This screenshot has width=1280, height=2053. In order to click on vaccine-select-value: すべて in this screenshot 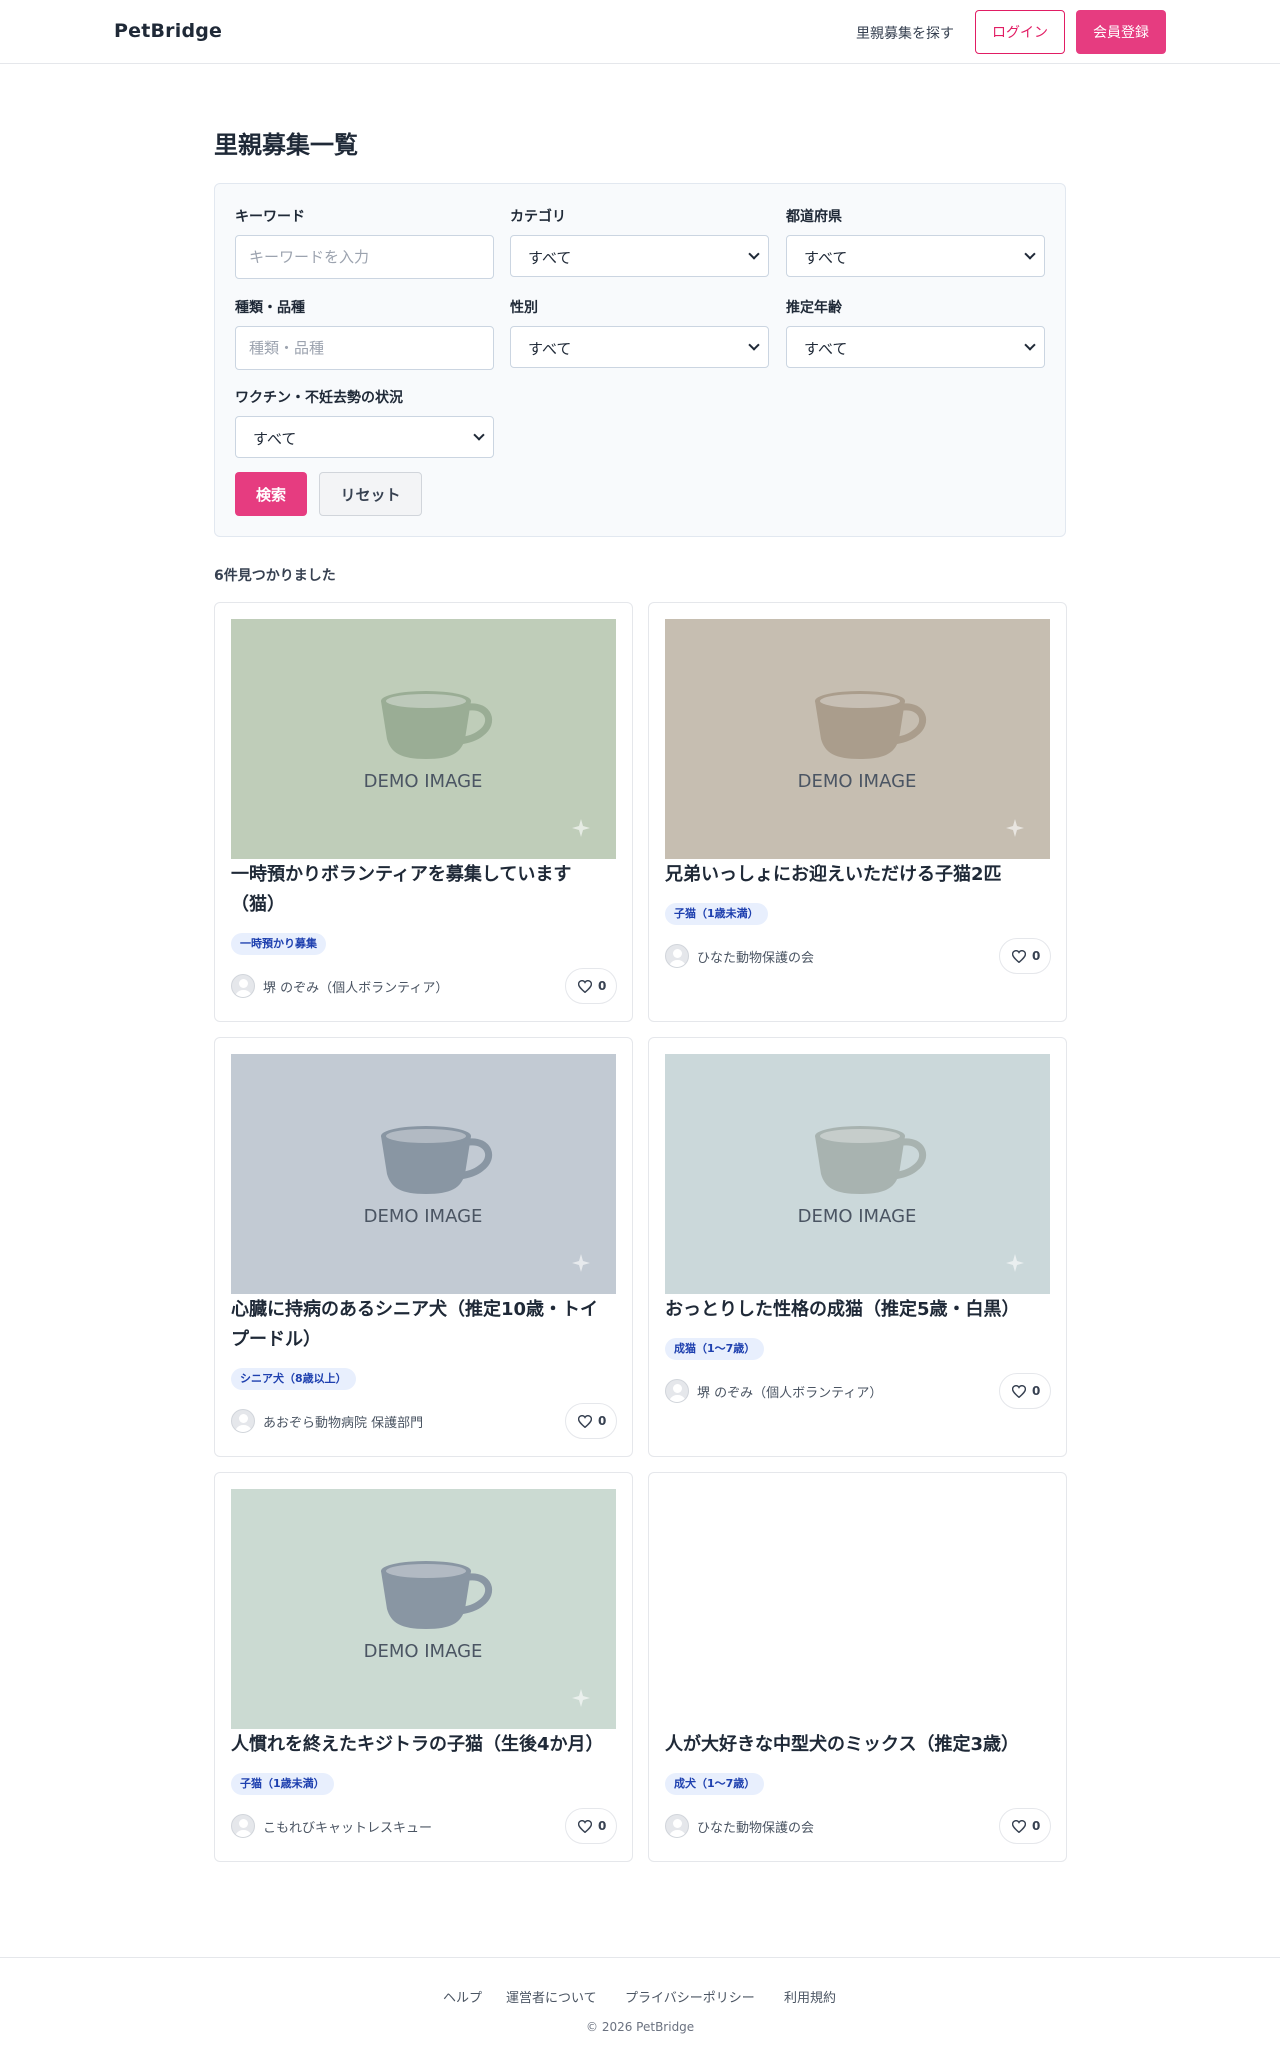, I will do `click(275, 439)`.